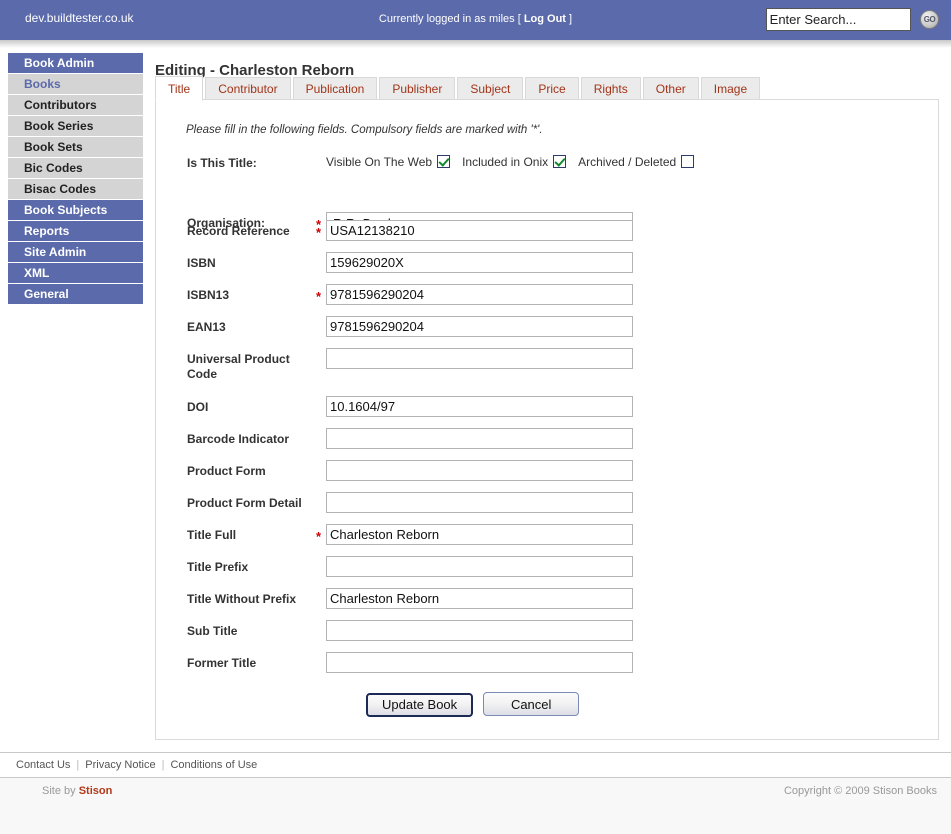 The image size is (951, 834). I want to click on site-by-credit: Site by Stison, so click(77, 791).